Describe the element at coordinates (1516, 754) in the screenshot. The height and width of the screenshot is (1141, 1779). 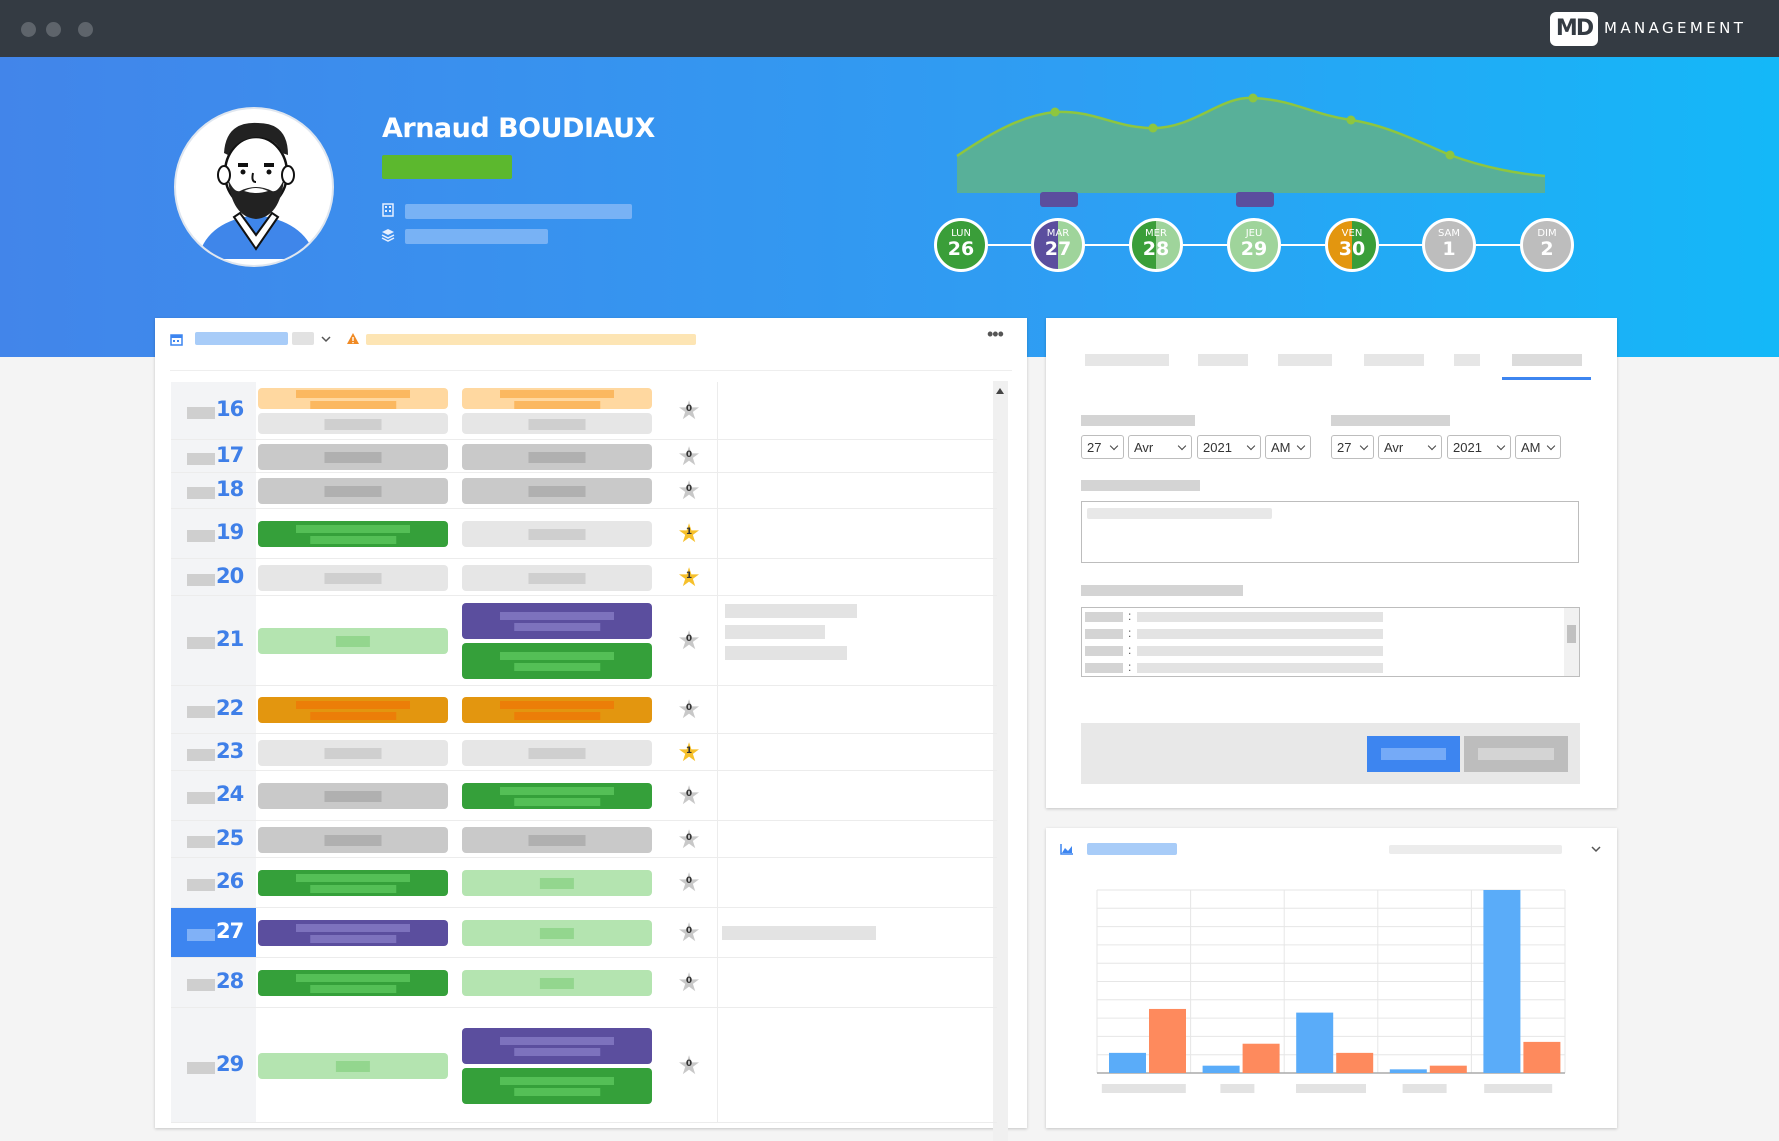
I see `cancel-button` at that location.